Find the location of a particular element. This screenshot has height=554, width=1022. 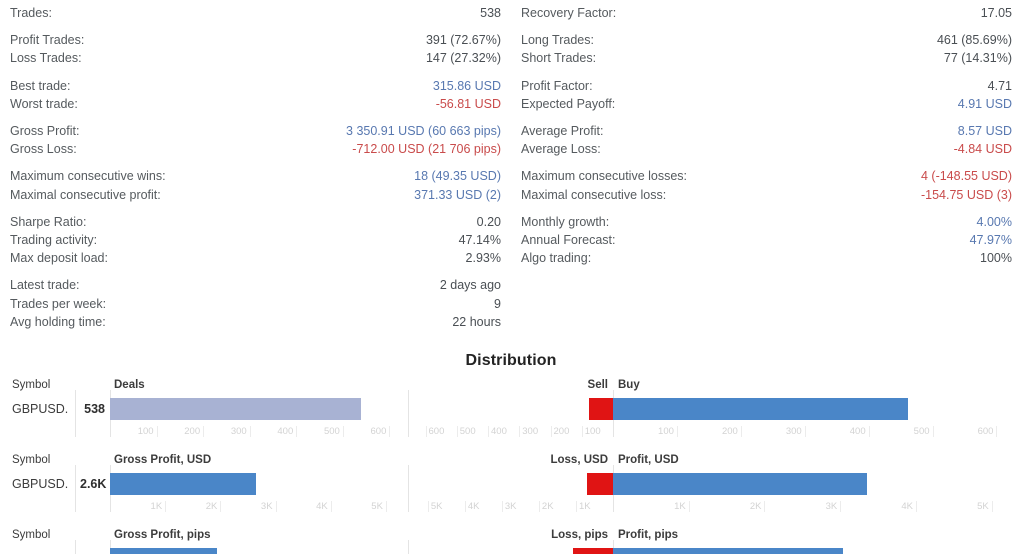

positive-chart-header: Buy is located at coordinates (629, 385).